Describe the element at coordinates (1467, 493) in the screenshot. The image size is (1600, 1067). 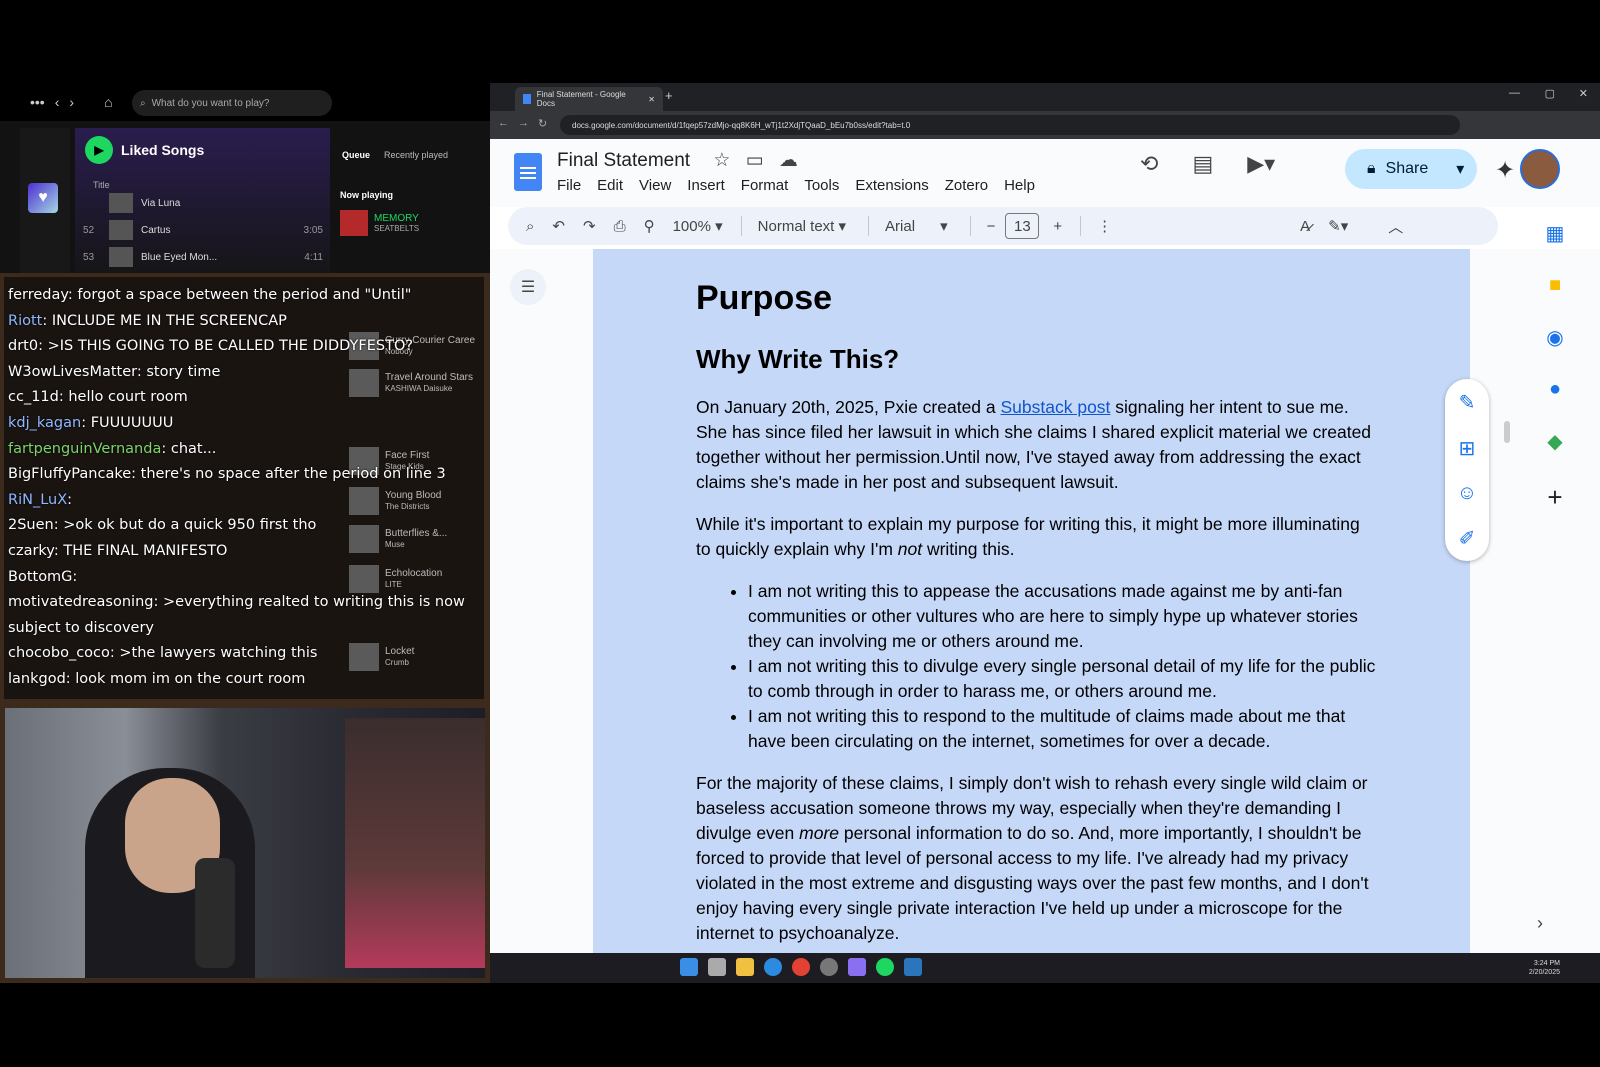
I see `emoji-reaction-icon: ☺` at that location.